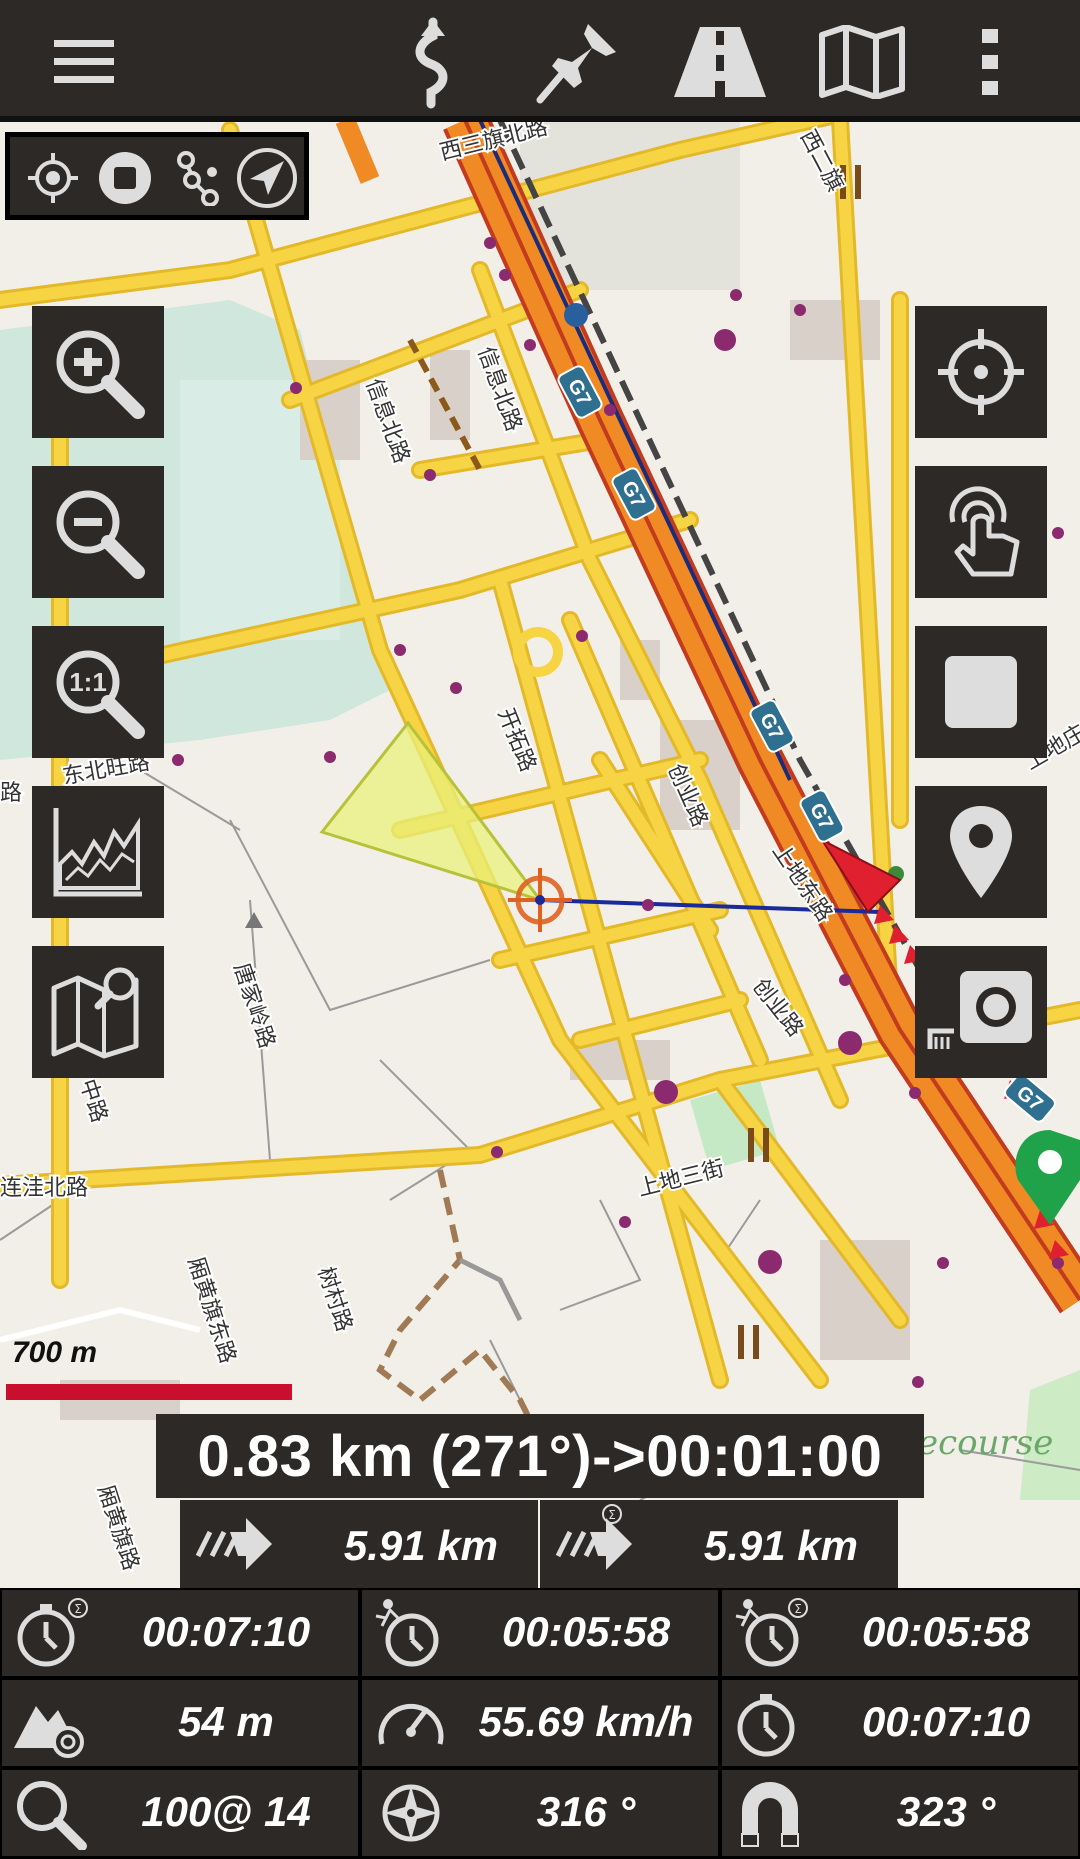 This screenshot has height=1859, width=1080. I want to click on direction-arrow-icon, so click(233, 1544).